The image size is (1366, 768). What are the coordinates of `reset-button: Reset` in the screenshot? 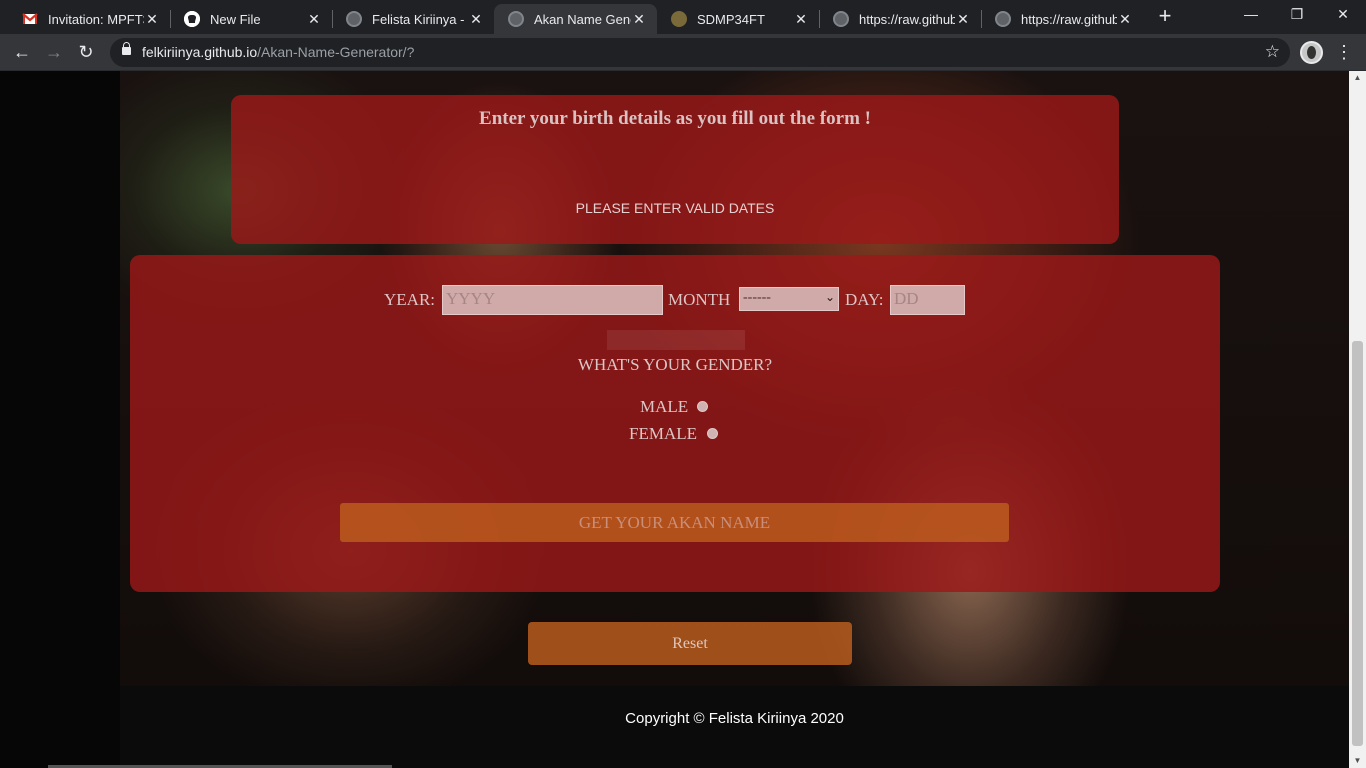 It's located at (690, 643).